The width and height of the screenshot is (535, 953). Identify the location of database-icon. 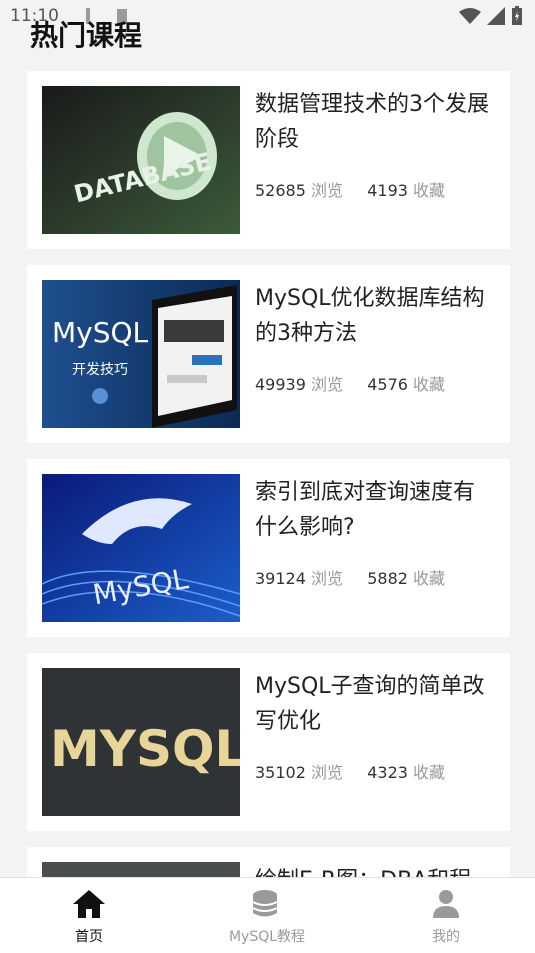
(265, 903).